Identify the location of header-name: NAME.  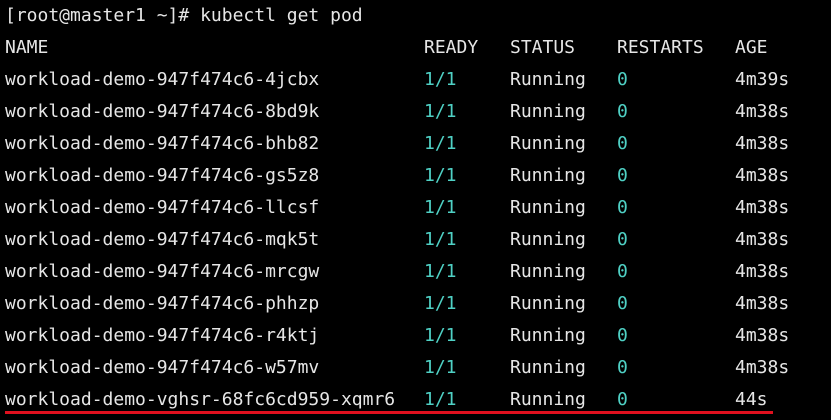
(27, 47).